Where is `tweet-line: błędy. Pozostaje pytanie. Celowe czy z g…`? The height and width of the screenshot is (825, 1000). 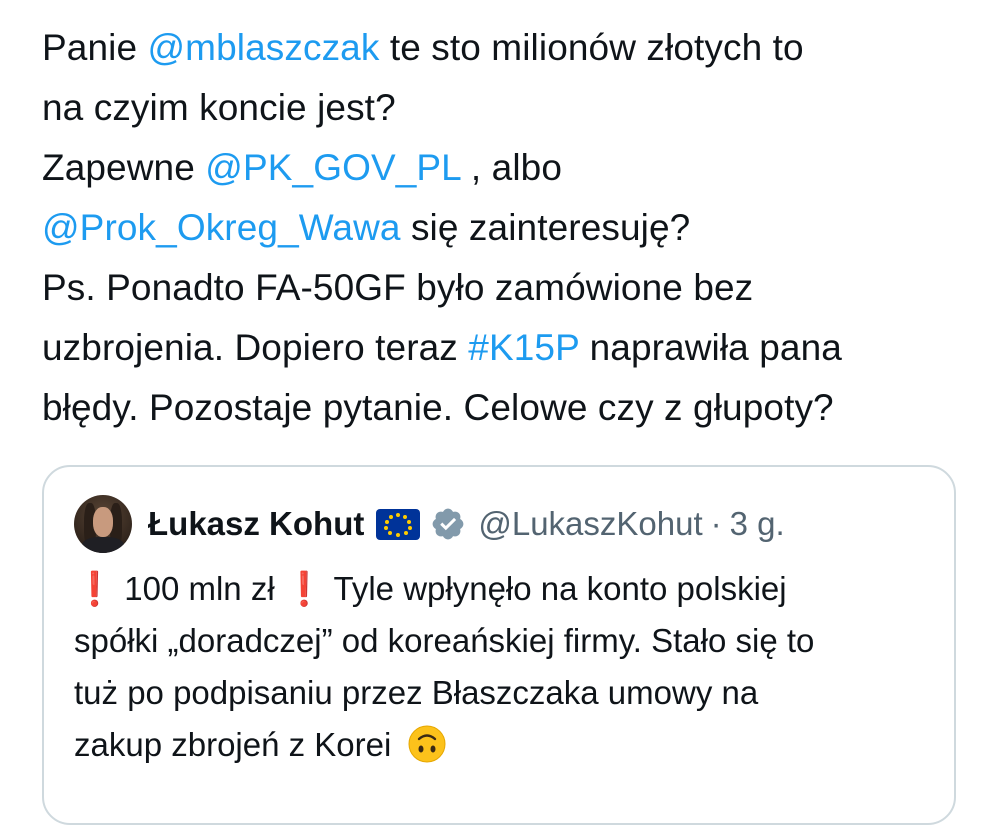
tweet-line: błędy. Pozostaje pytanie. Celowe czy z g… is located at coordinates (438, 407).